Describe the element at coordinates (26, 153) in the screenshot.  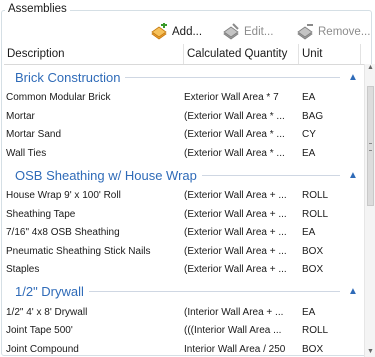
I see `cell-description: Wall Ties` at that location.